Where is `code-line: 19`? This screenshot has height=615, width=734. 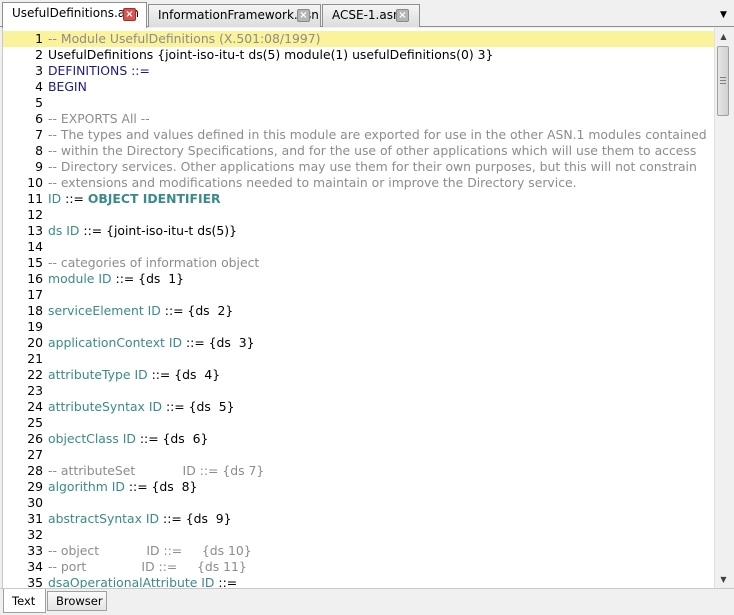
code-line: 19 is located at coordinates (358, 327).